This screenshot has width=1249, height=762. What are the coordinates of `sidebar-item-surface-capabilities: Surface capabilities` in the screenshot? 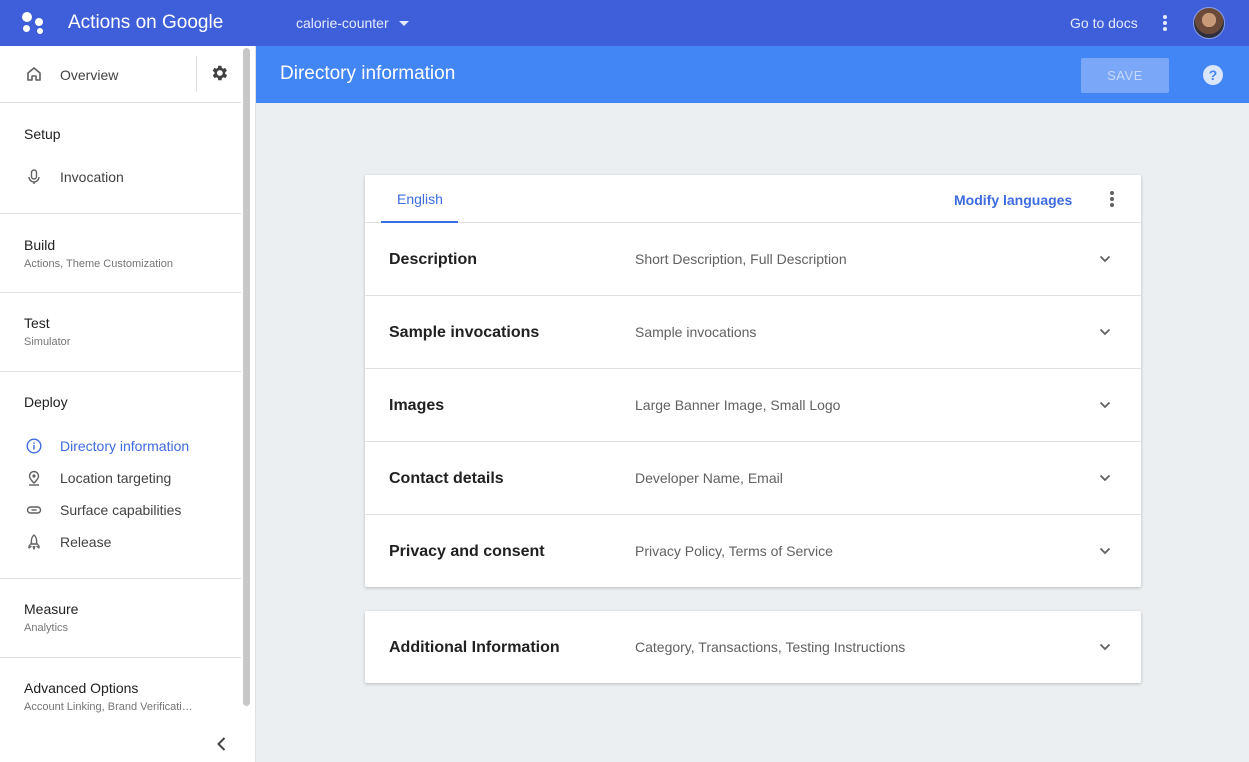 It's located at (120, 510).